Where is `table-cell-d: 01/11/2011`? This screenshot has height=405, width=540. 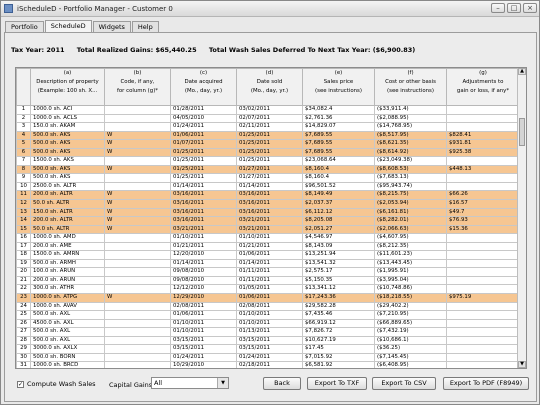
table-cell-d: 01/11/2011 is located at coordinates (269, 272).